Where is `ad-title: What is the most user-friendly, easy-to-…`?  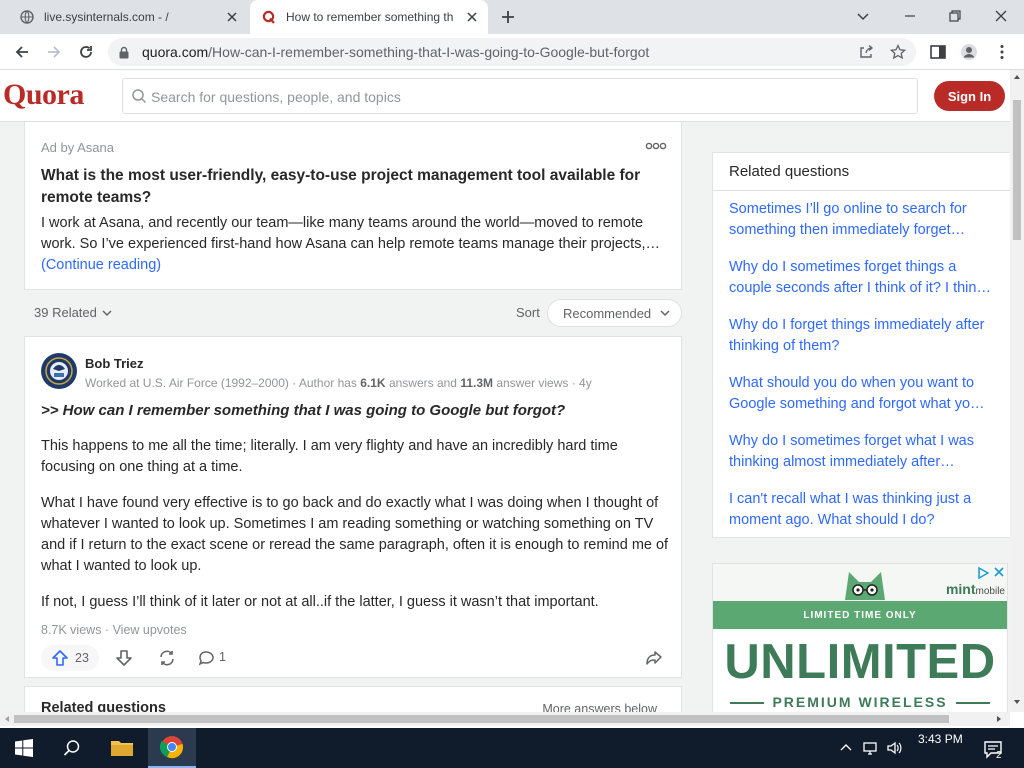 ad-title: What is the most user-friendly, easy-to-… is located at coordinates (356, 187).